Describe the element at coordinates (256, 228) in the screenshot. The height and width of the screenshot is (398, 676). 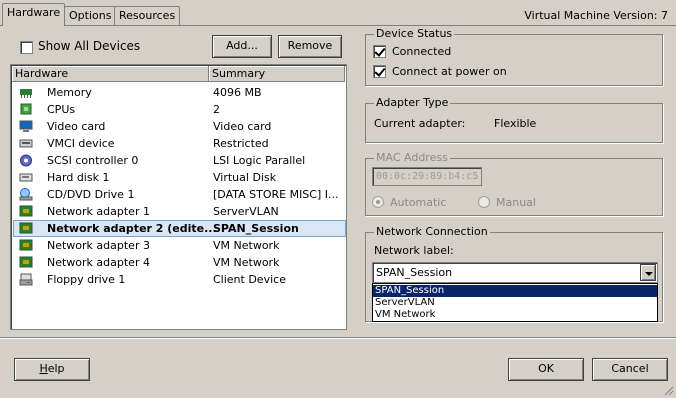
I see `row-summary: SPAN_Session` at that location.